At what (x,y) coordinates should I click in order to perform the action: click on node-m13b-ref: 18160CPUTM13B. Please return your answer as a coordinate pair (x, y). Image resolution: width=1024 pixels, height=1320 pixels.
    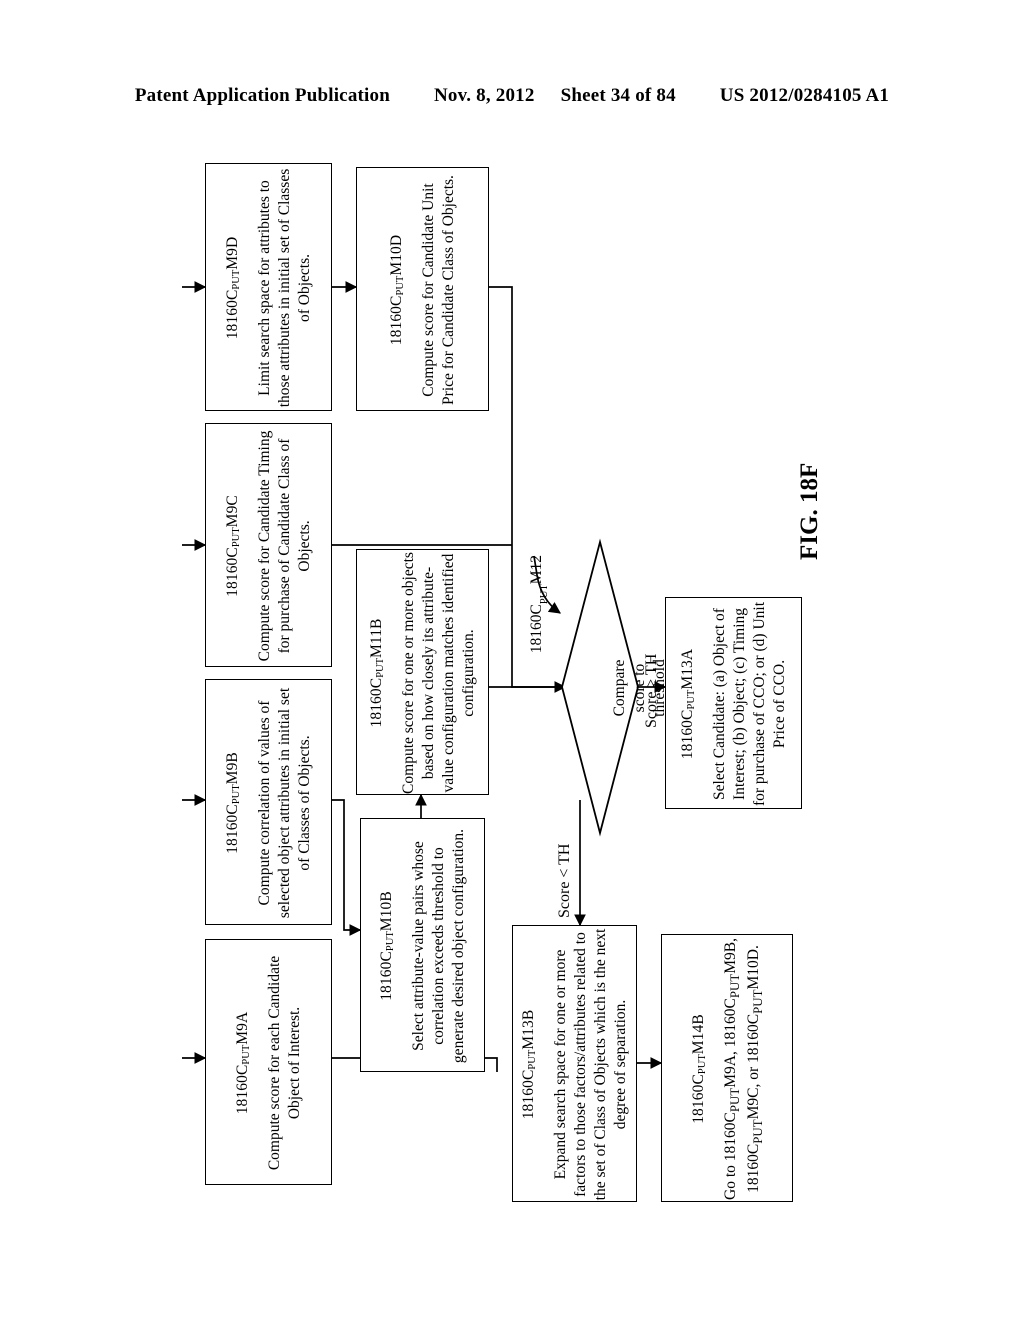
    Looking at the image, I should click on (529, 1064).